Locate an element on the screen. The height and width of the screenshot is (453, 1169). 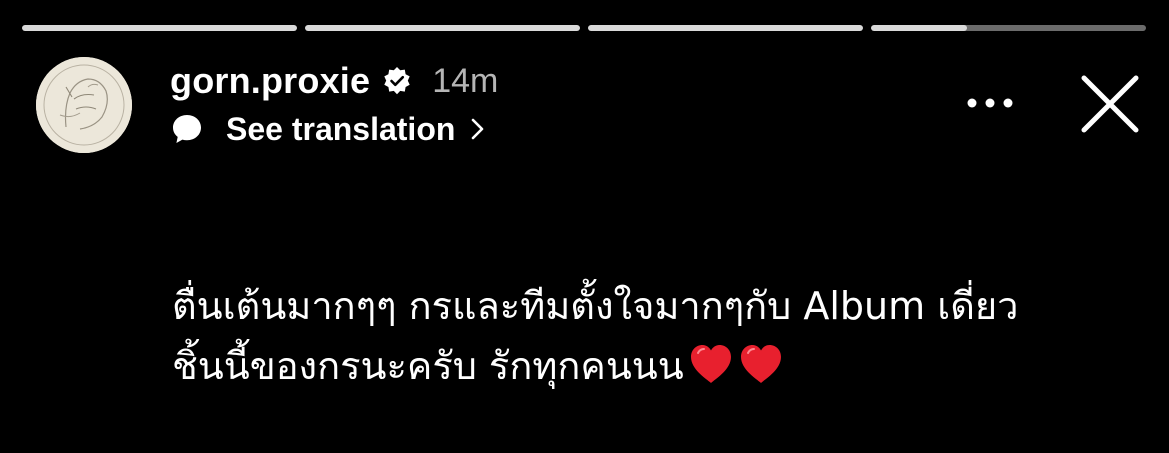
avatar-sketch-icon is located at coordinates (84, 105).